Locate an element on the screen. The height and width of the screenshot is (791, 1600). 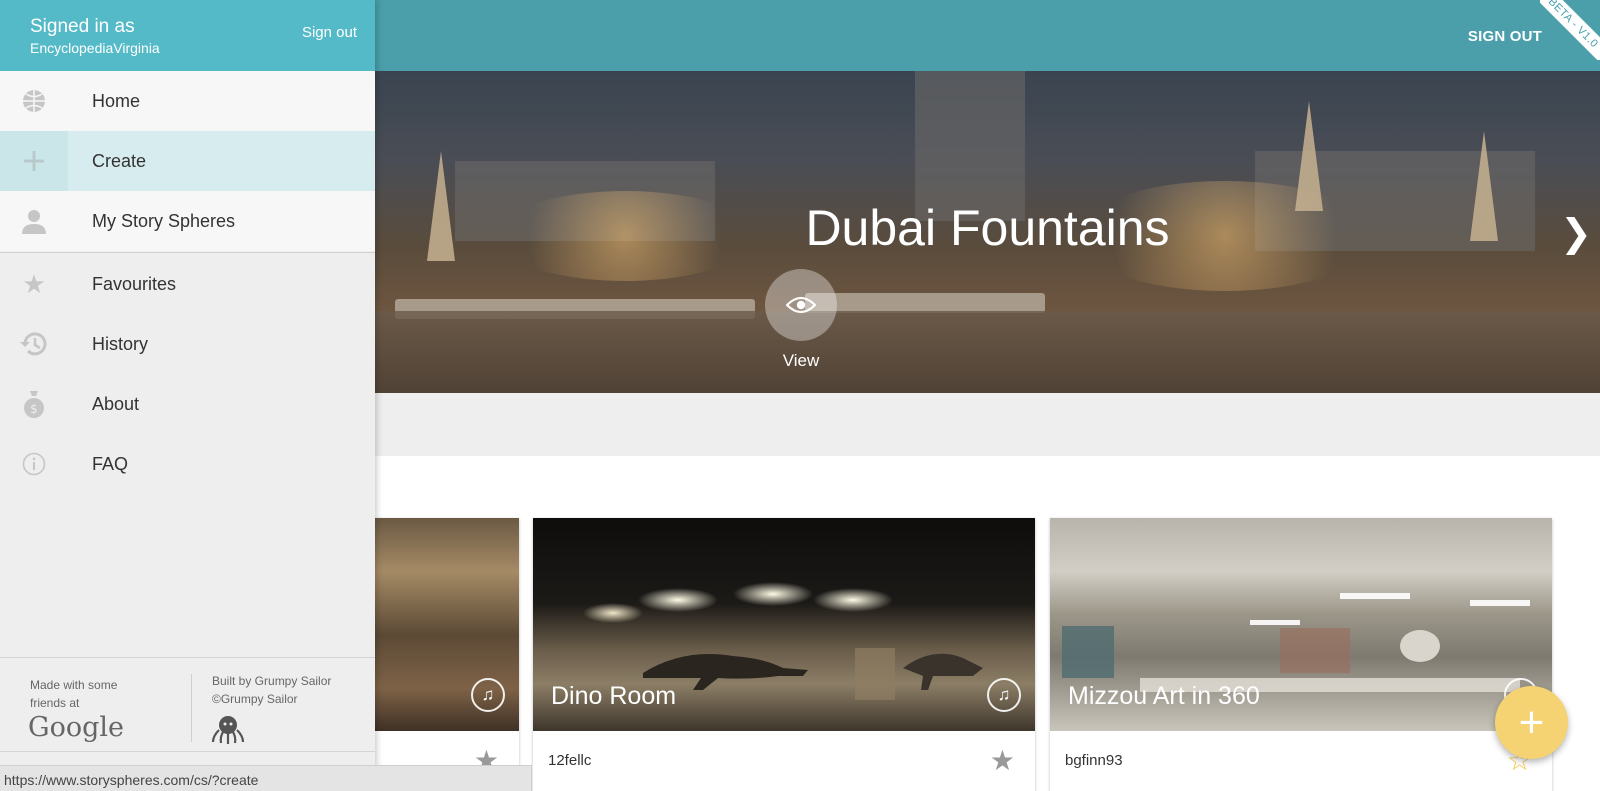
star-icon: ★ is located at coordinates (34, 283).